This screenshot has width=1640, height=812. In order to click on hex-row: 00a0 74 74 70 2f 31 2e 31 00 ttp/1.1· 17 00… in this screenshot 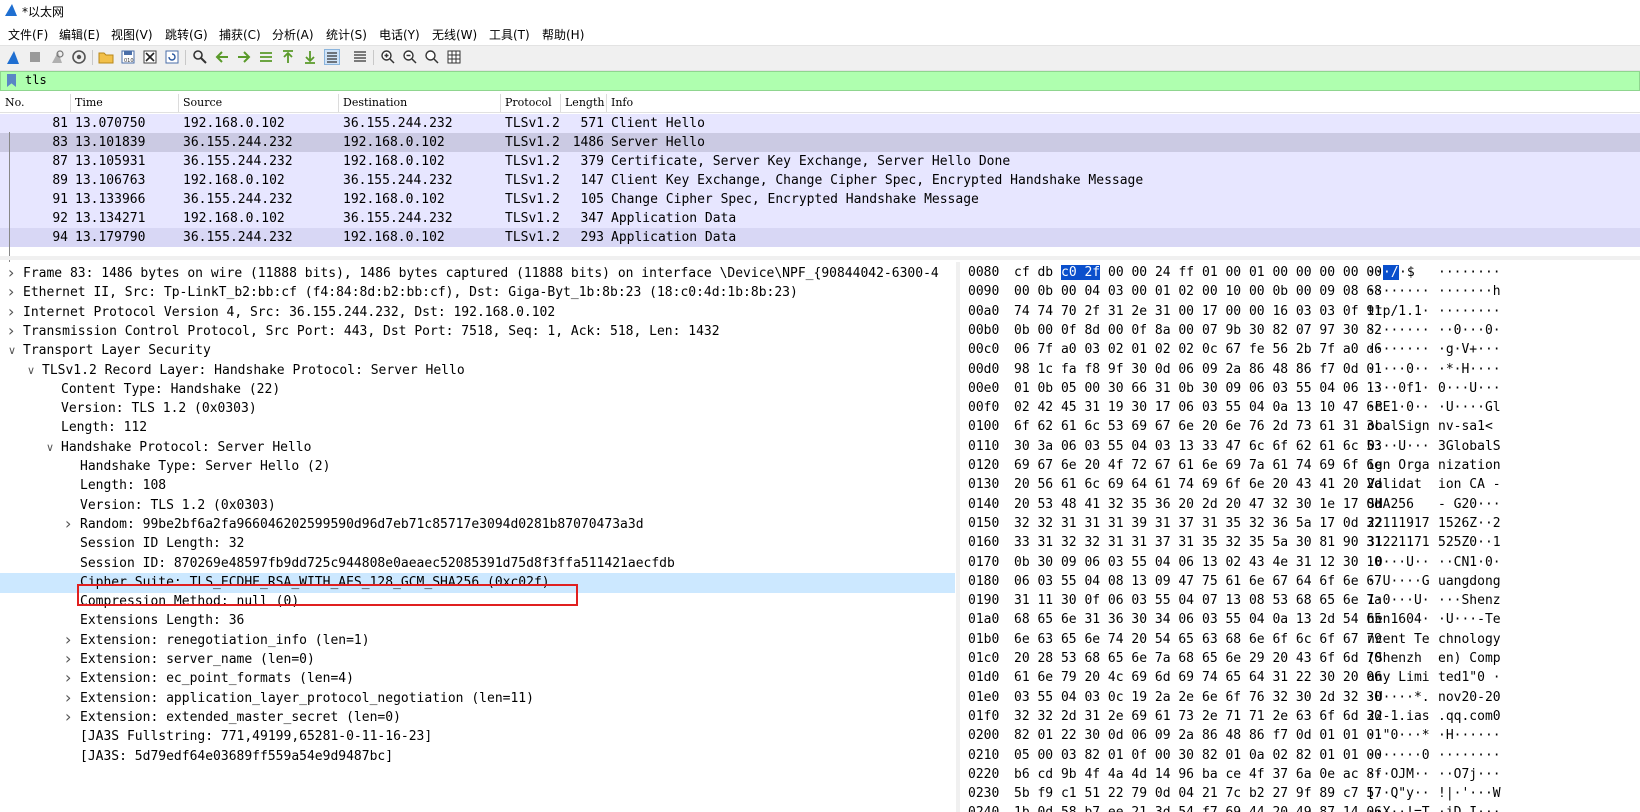, I will do `click(1300, 312)`.